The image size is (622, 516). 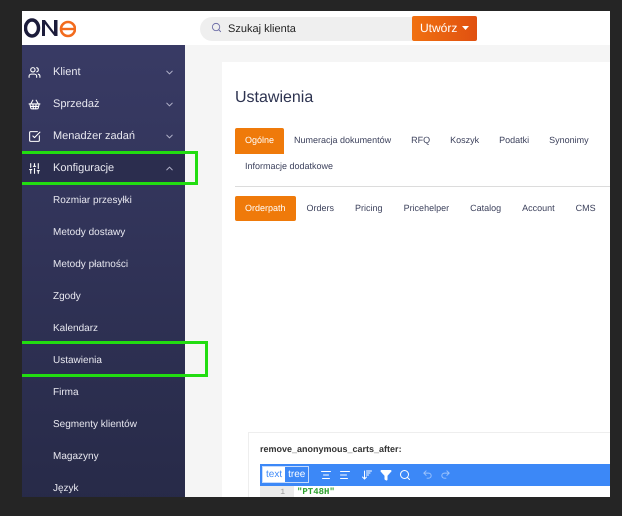 I want to click on basket-icon, so click(x=34, y=104).